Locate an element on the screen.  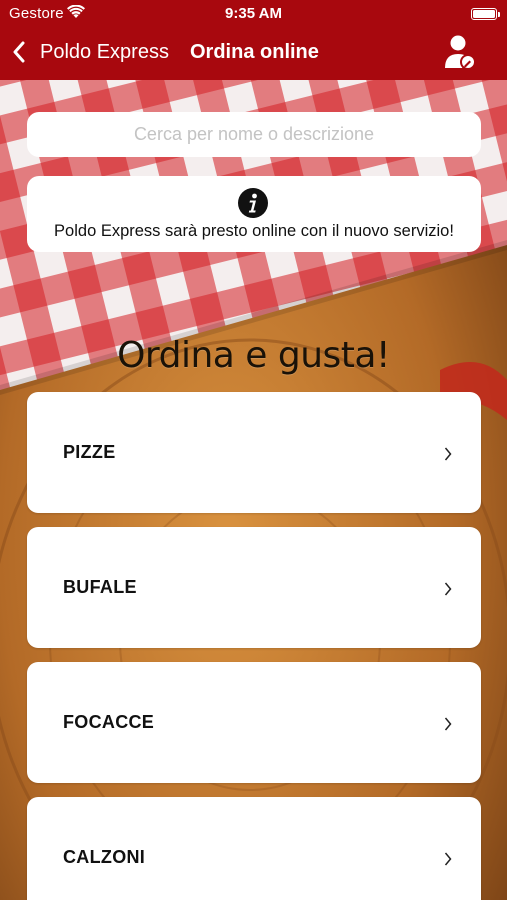
back-label: Poldo Express is located at coordinates (104, 51).